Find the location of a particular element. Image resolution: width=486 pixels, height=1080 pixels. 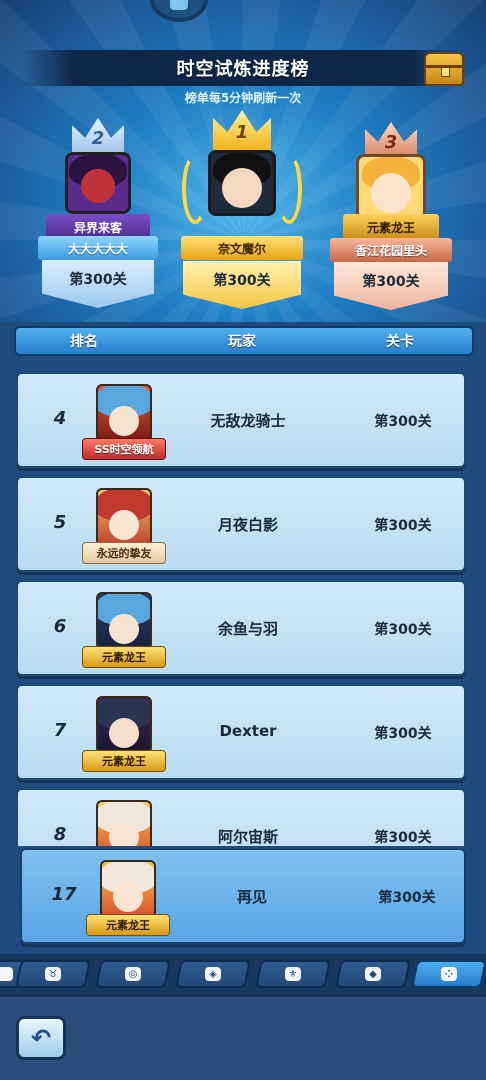

title-tag: 永远的挚友 is located at coordinates (124, 553).